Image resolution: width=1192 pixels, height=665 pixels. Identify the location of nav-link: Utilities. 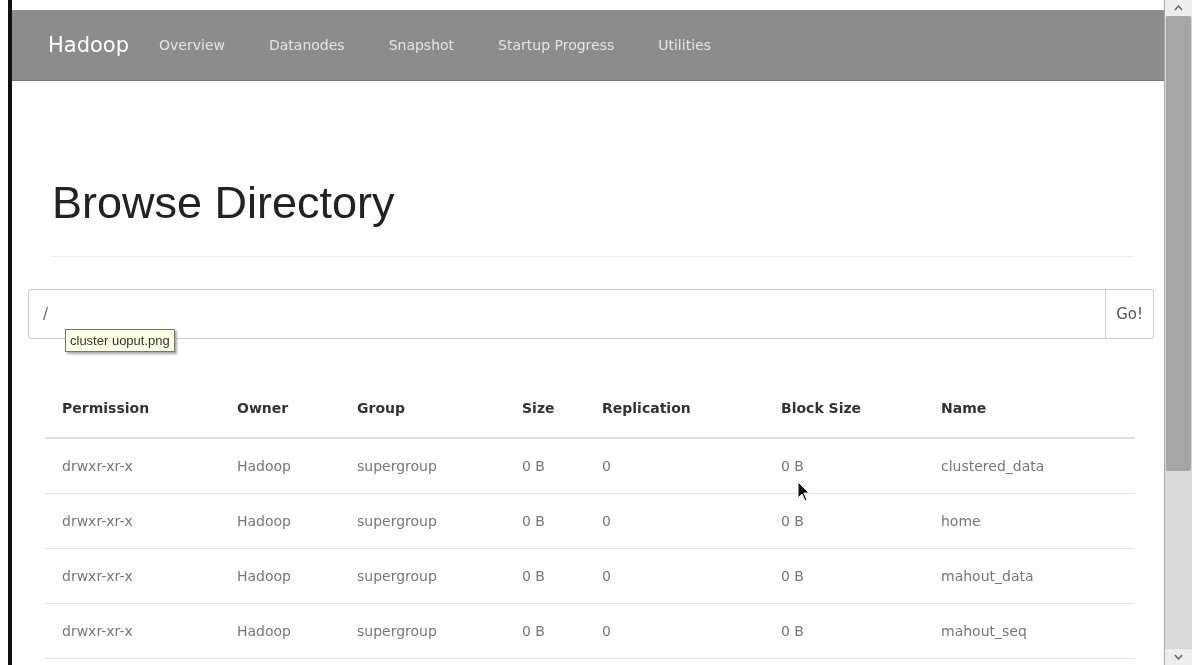
(684, 45).